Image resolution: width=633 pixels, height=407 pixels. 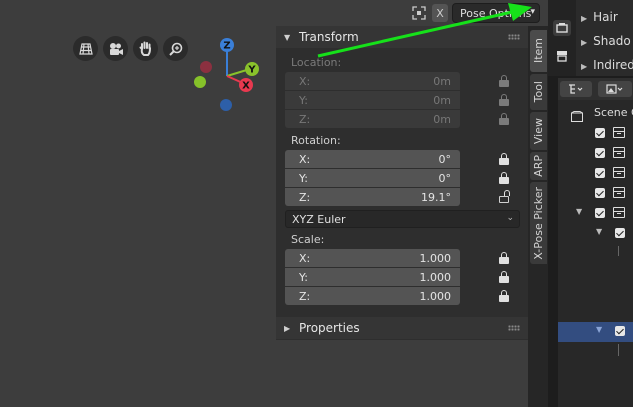 I want to click on transform-pivot-icon, so click(x=419, y=13).